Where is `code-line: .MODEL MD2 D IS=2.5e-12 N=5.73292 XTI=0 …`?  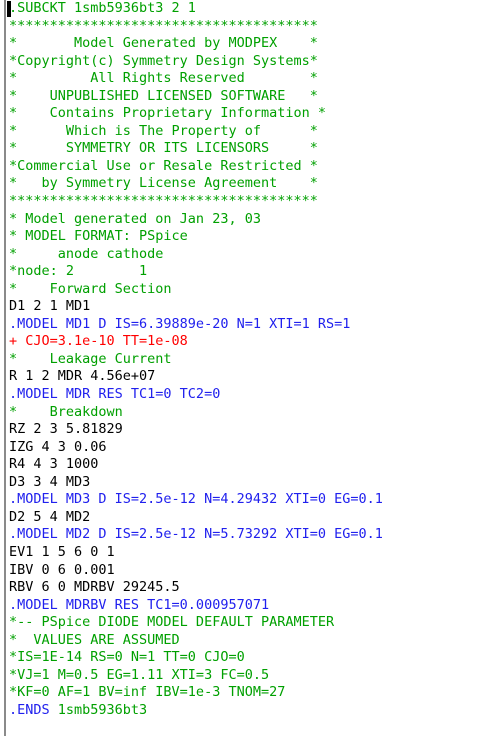
code-line: .MODEL MD2 D IS=2.5e-12 N=5.73292 XTI=0 … is located at coordinates (255, 535).